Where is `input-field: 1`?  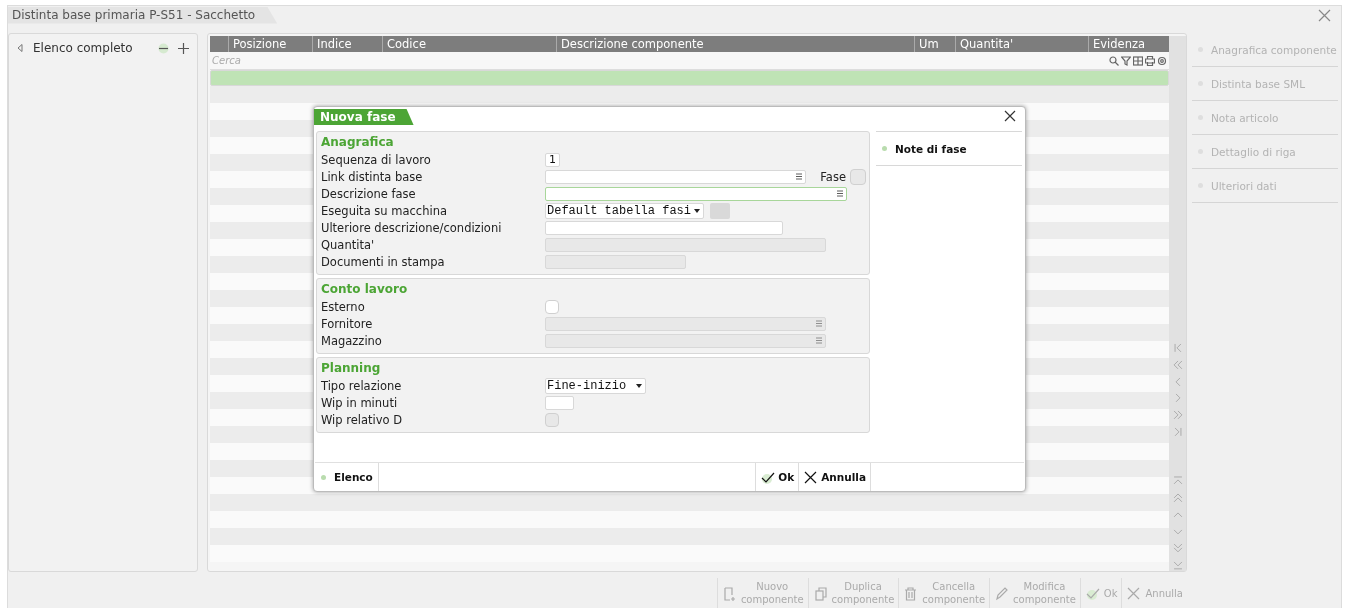 input-field: 1 is located at coordinates (552, 159).